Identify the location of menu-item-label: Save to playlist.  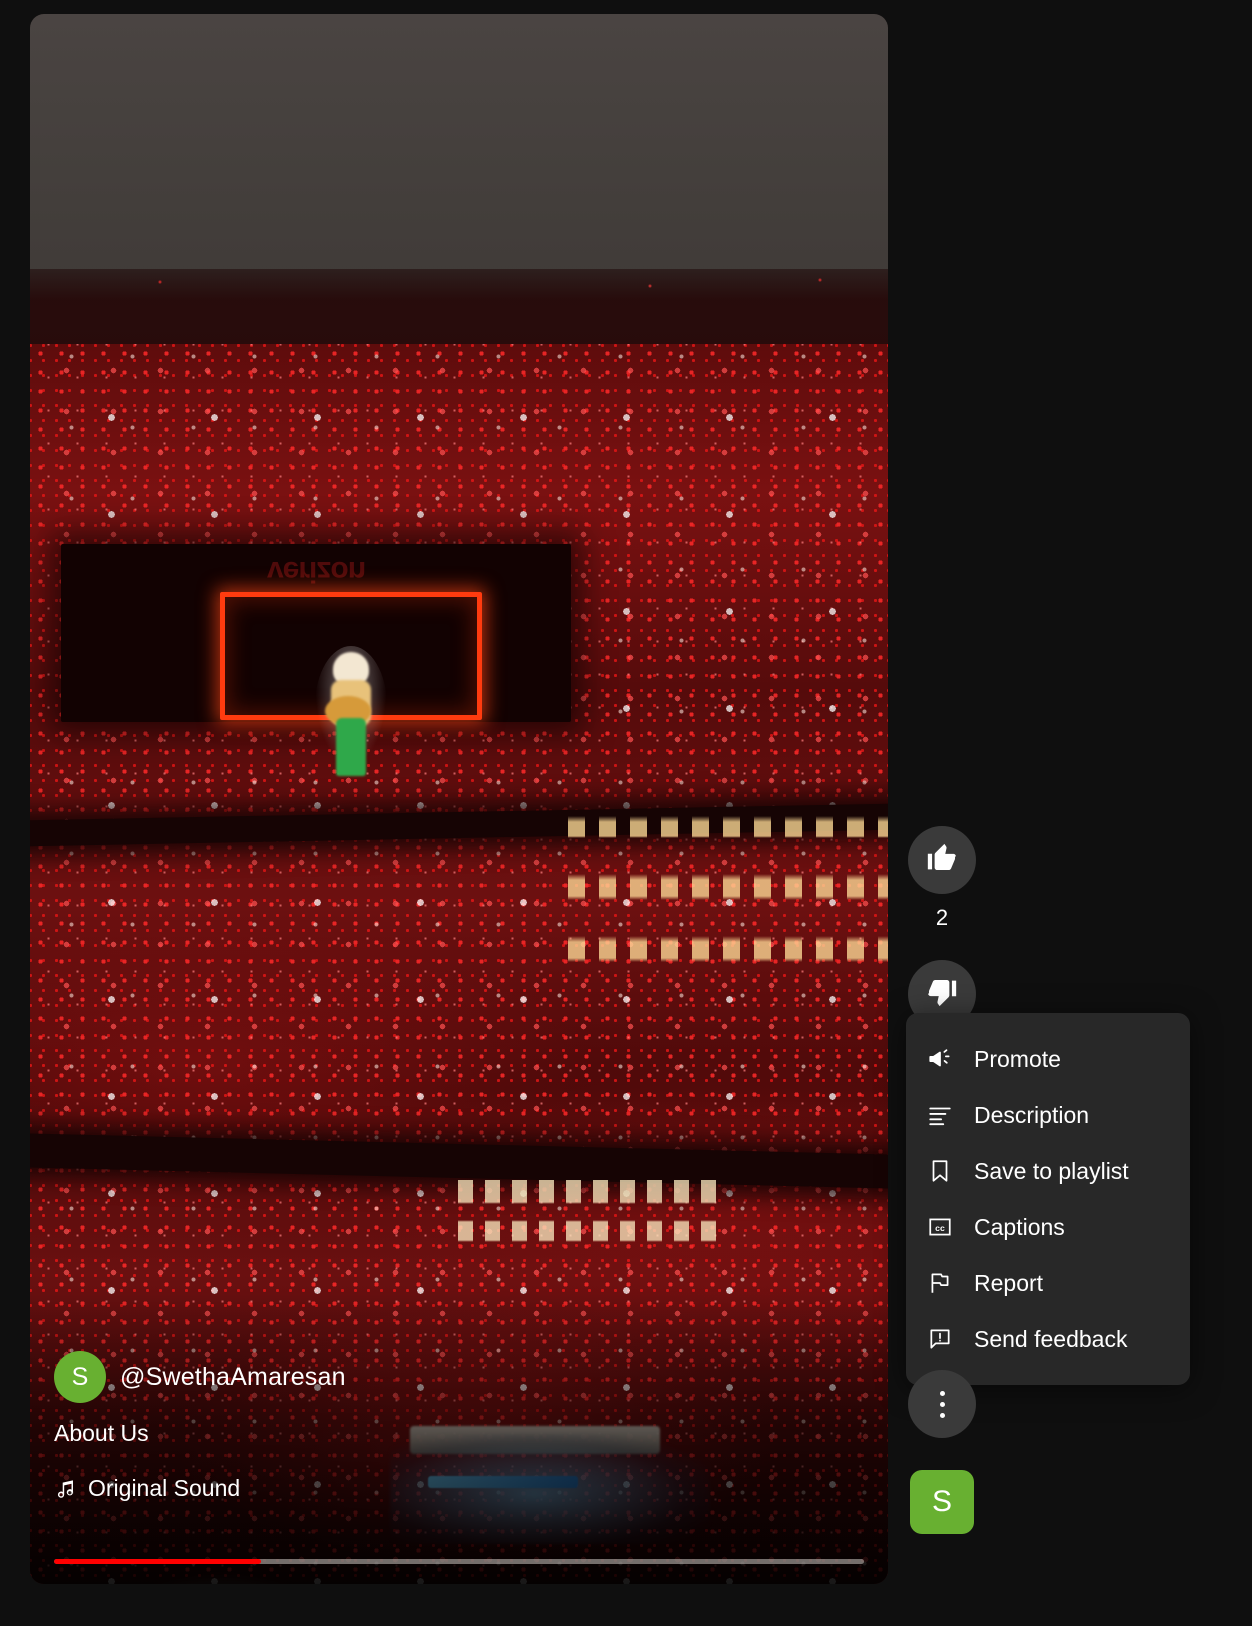
(1051, 1170).